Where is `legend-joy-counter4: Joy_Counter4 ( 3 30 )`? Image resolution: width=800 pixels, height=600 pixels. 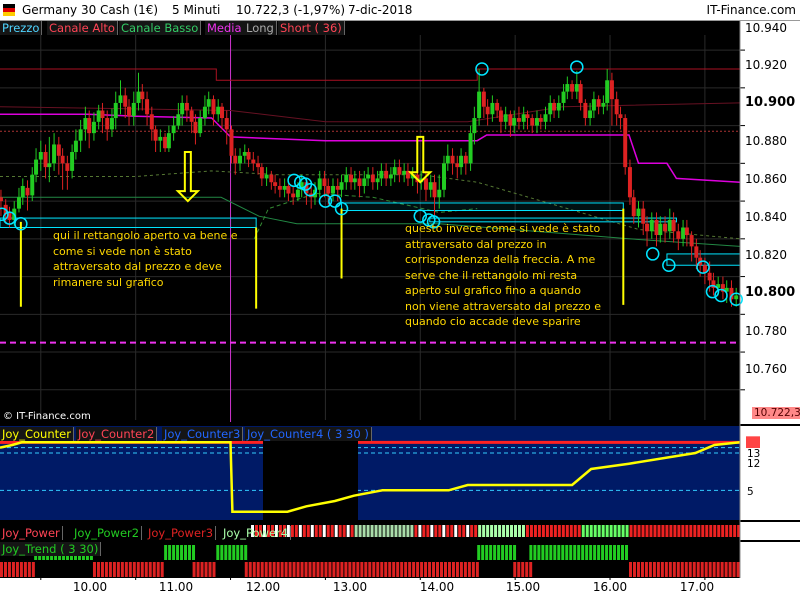
legend-joy-counter4: Joy_Counter4 ( 3 30 ) is located at coordinates (308, 434).